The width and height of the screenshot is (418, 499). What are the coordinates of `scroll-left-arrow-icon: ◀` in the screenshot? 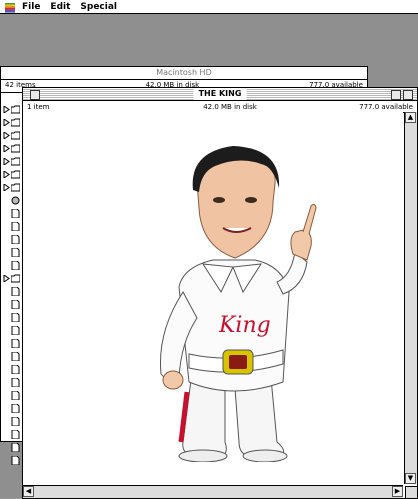 It's located at (28, 491).